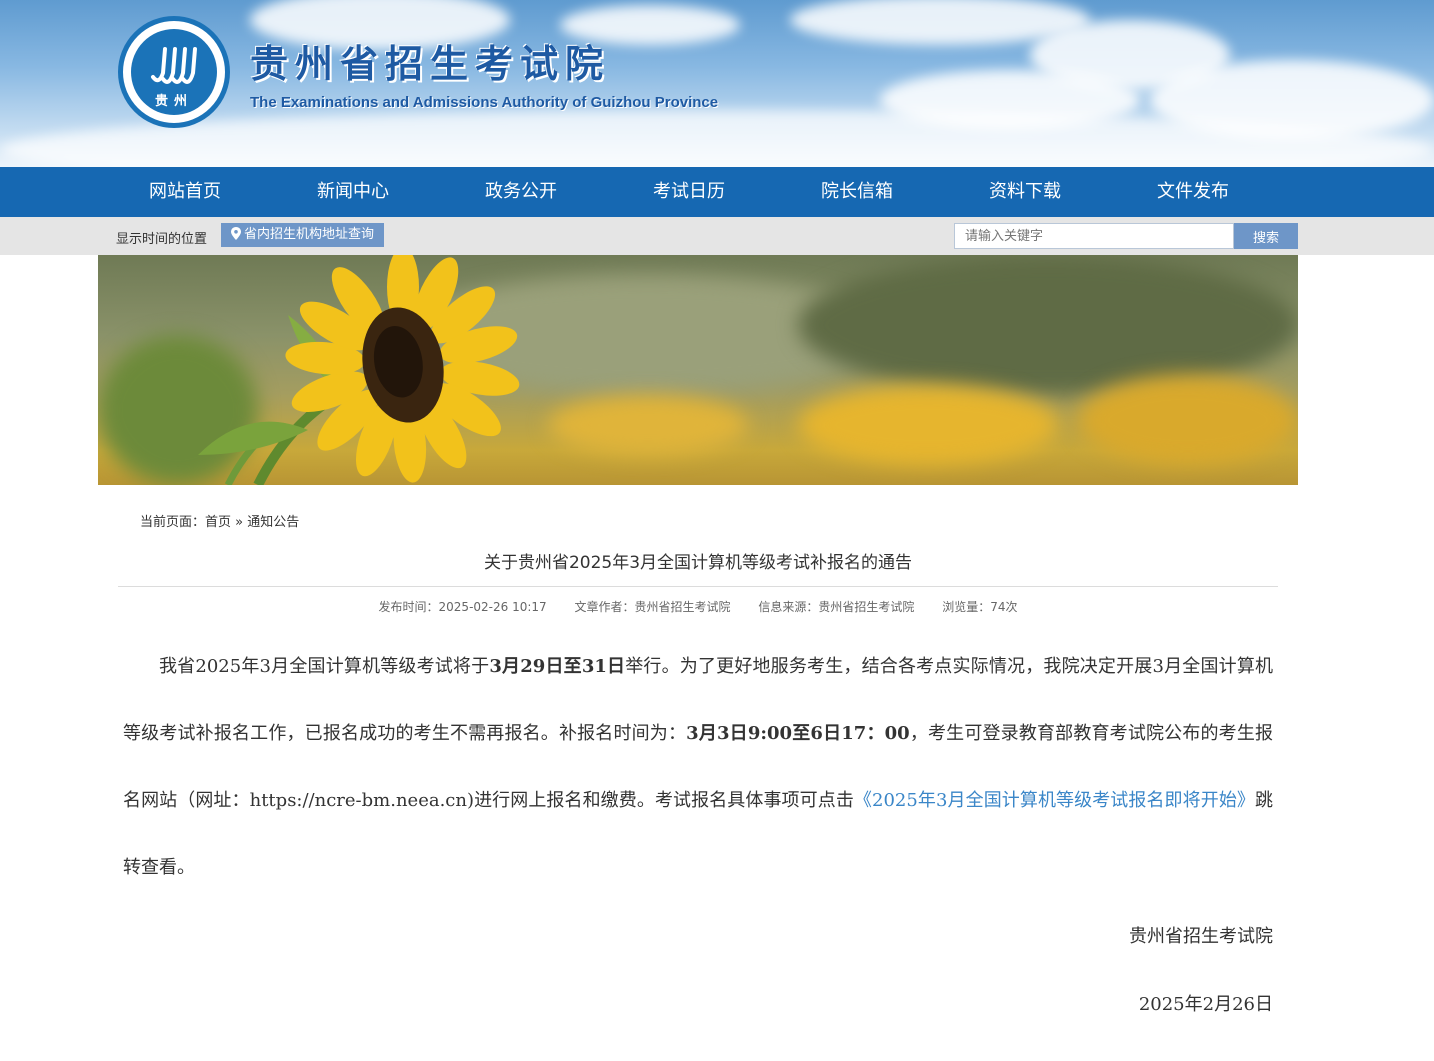  I want to click on signature-date: 2025年2月26日, so click(1205, 1004).